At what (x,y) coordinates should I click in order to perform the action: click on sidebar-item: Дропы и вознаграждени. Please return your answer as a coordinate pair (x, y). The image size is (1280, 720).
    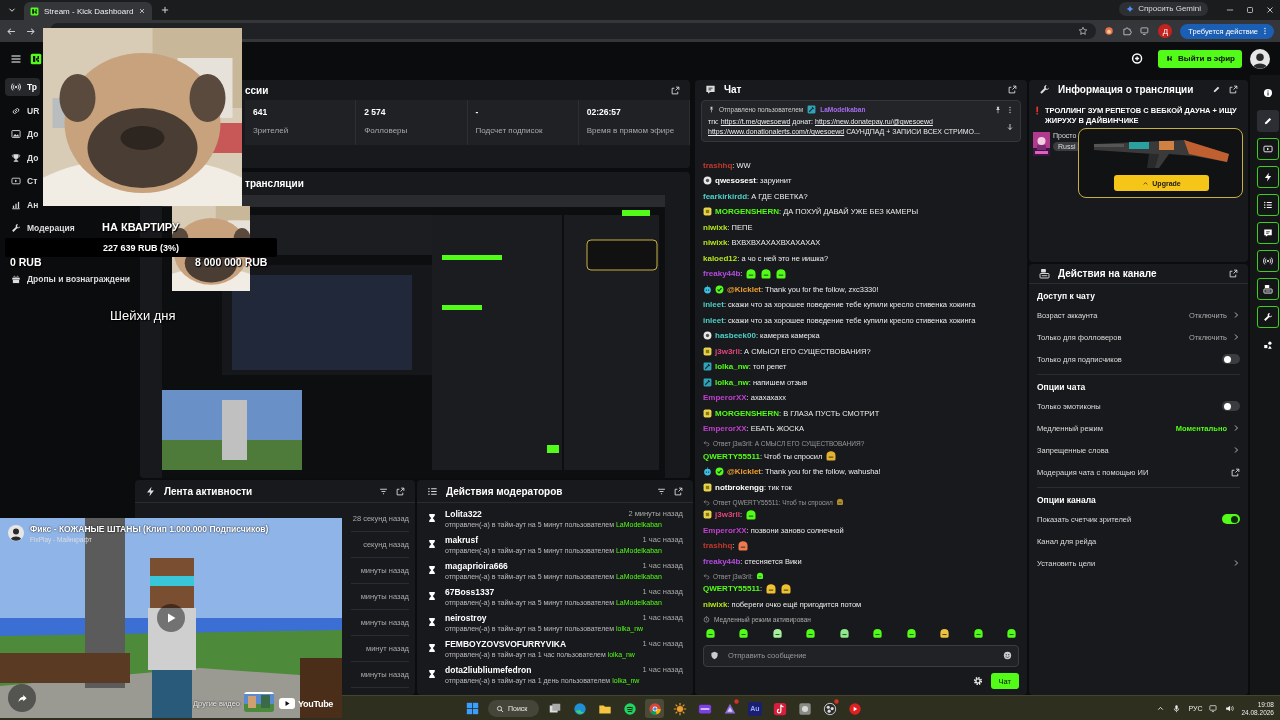
    Looking at the image, I should click on (69, 279).